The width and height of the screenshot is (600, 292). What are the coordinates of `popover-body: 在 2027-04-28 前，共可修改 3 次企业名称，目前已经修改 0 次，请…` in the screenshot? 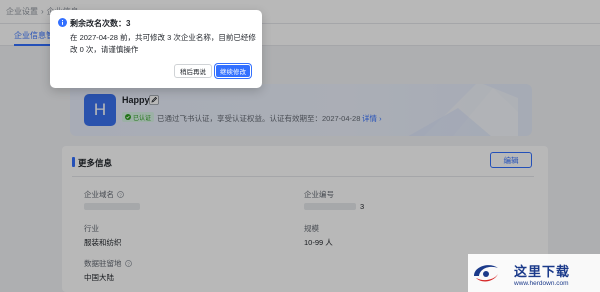 It's located at (163, 43).